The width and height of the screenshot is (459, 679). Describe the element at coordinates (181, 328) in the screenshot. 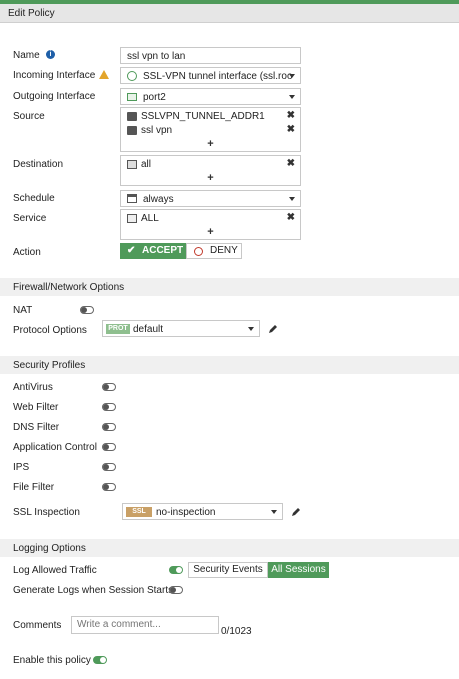

I see `protocol-options-select: PROT default` at that location.